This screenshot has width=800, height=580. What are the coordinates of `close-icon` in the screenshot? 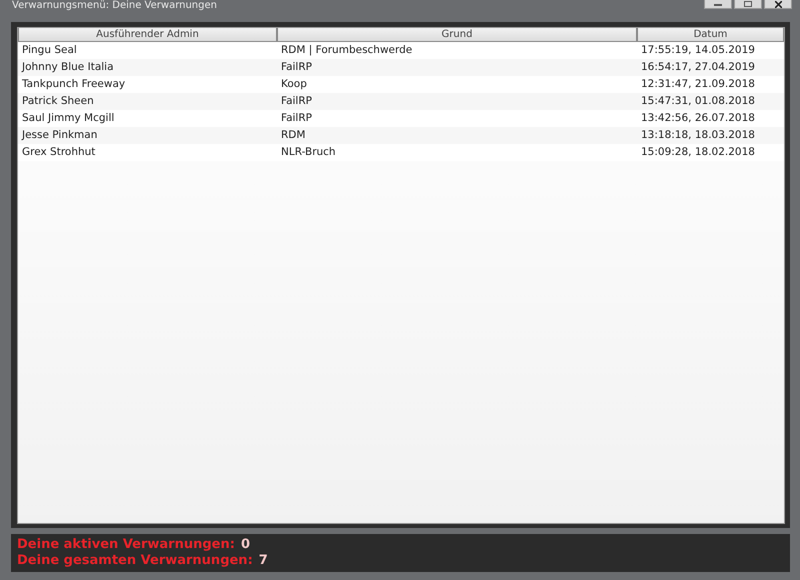 It's located at (778, 4).